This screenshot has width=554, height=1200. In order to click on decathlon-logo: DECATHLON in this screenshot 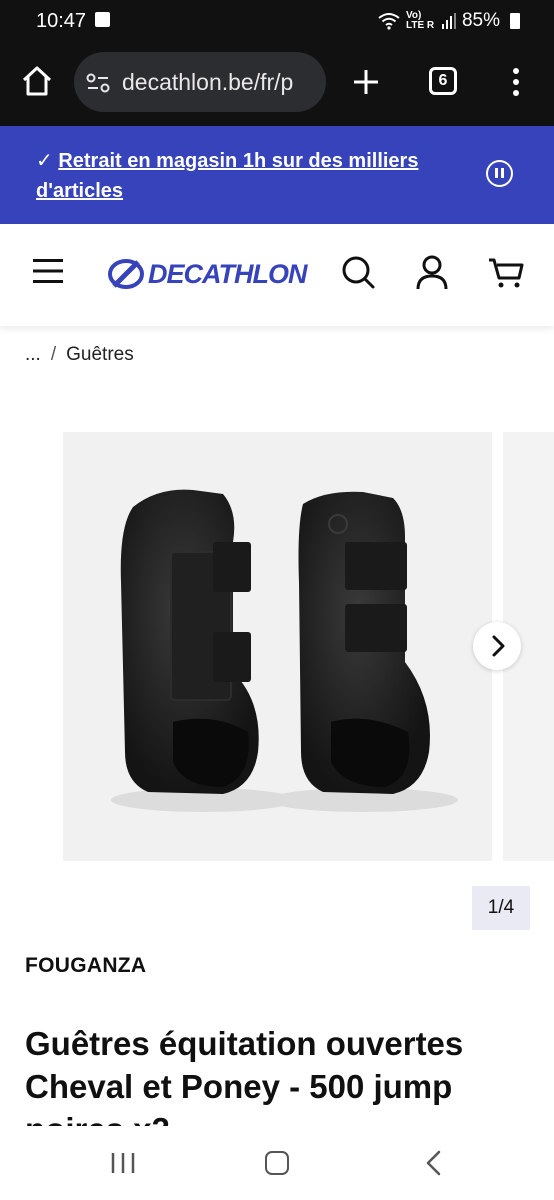, I will do `click(208, 274)`.